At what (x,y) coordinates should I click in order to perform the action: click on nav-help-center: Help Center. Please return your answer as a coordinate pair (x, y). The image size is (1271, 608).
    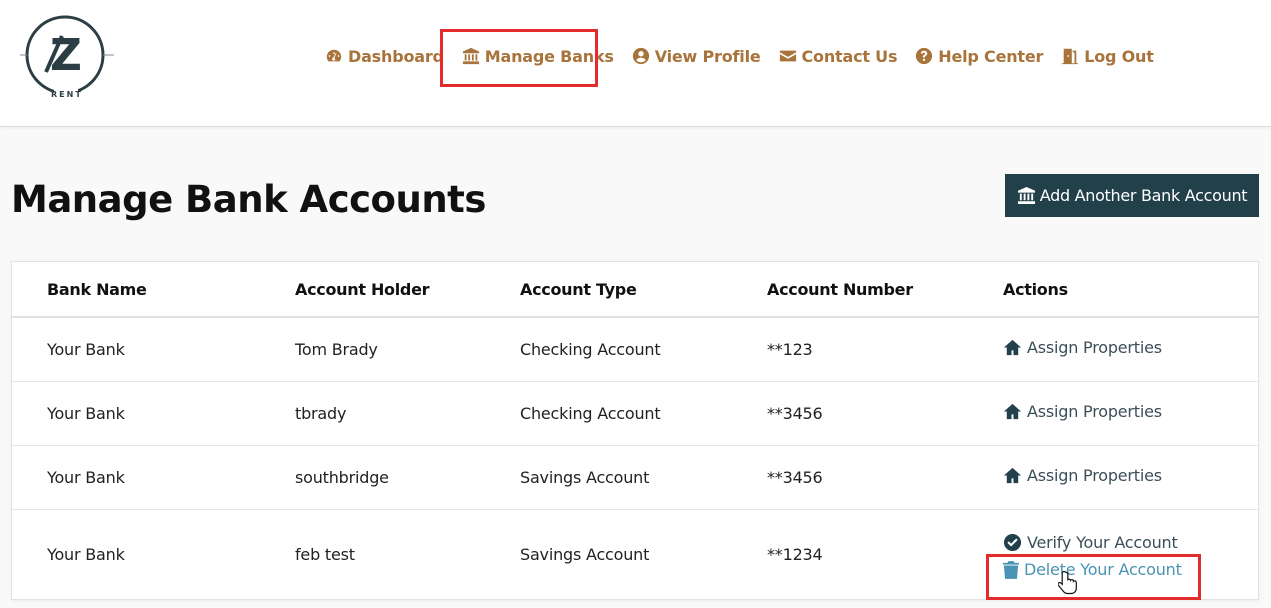
    Looking at the image, I should click on (979, 56).